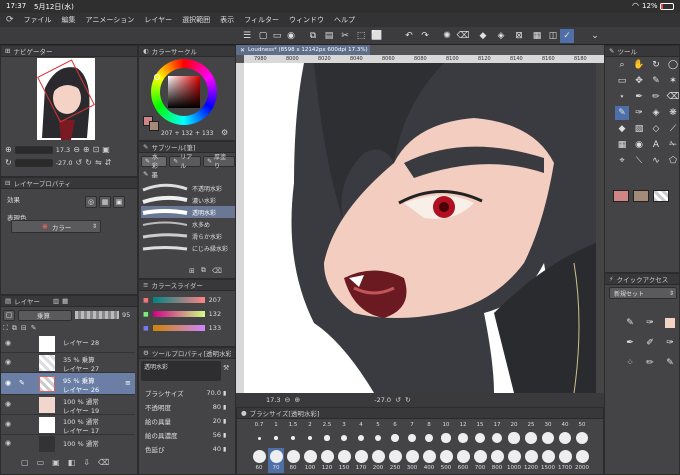  What do you see at coordinates (154, 126) in the screenshot?
I see `sub-color-swatch` at bounding box center [154, 126].